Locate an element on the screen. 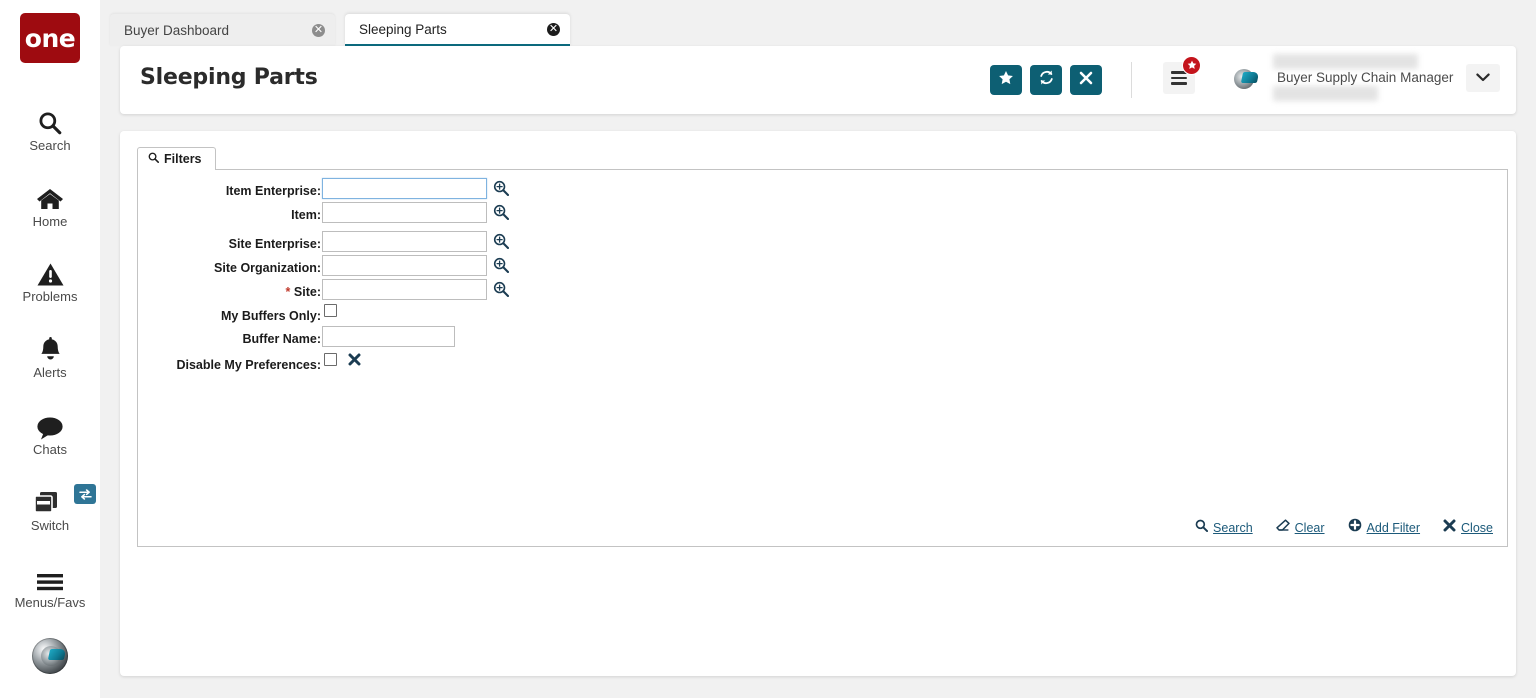 This screenshot has height=698, width=1536. tab-filters: Filters is located at coordinates (176, 158).